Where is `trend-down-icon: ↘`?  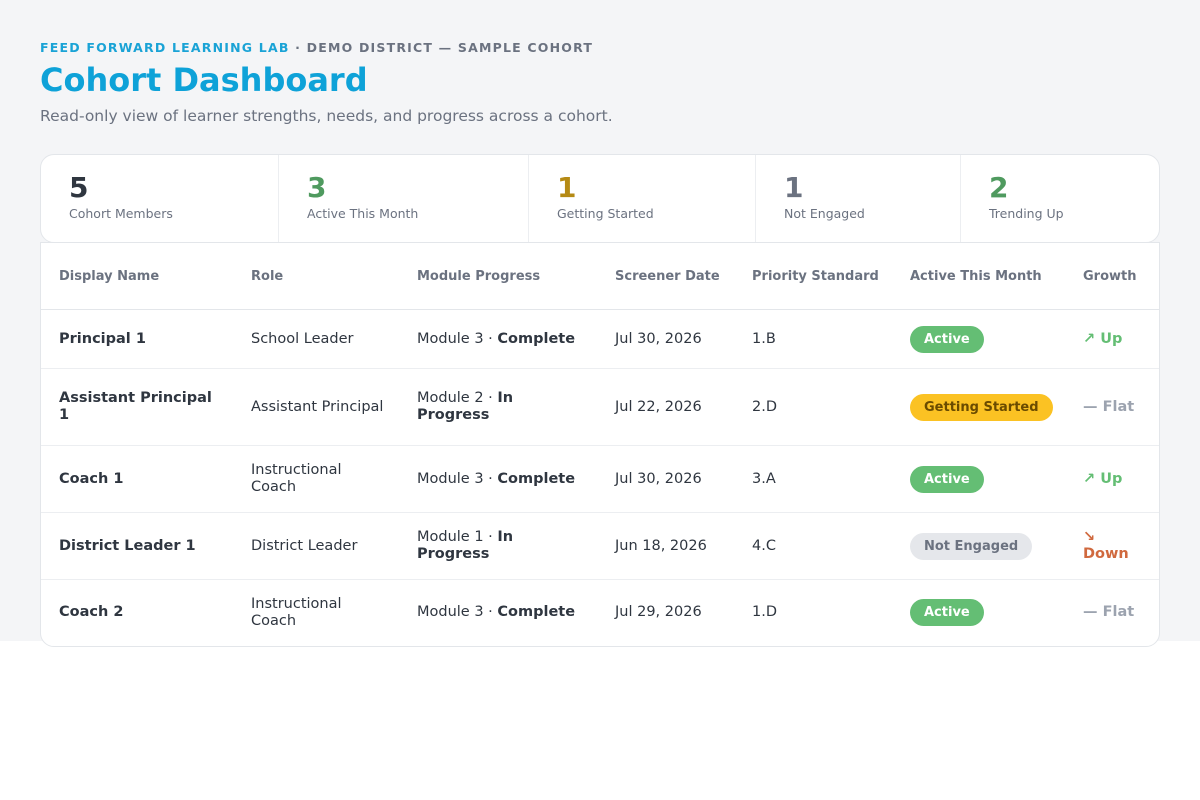 trend-down-icon: ↘ is located at coordinates (1089, 537).